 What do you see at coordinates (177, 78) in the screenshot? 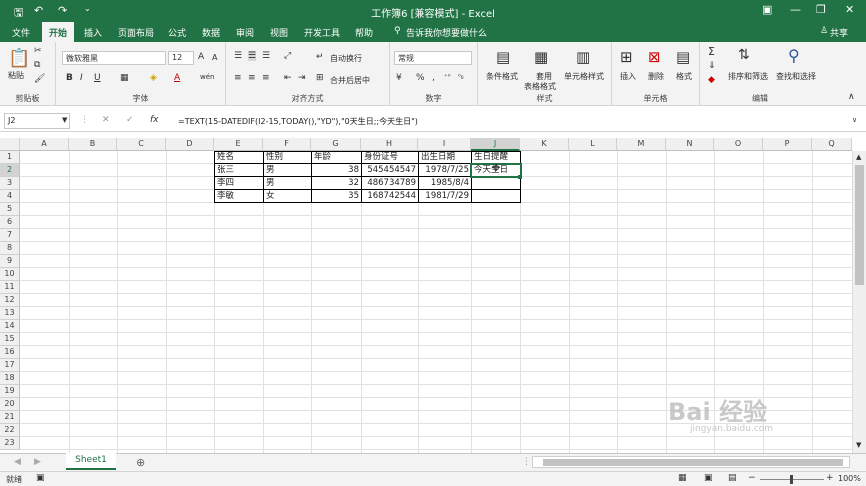
I see `font-color-icon: A` at bounding box center [177, 78].